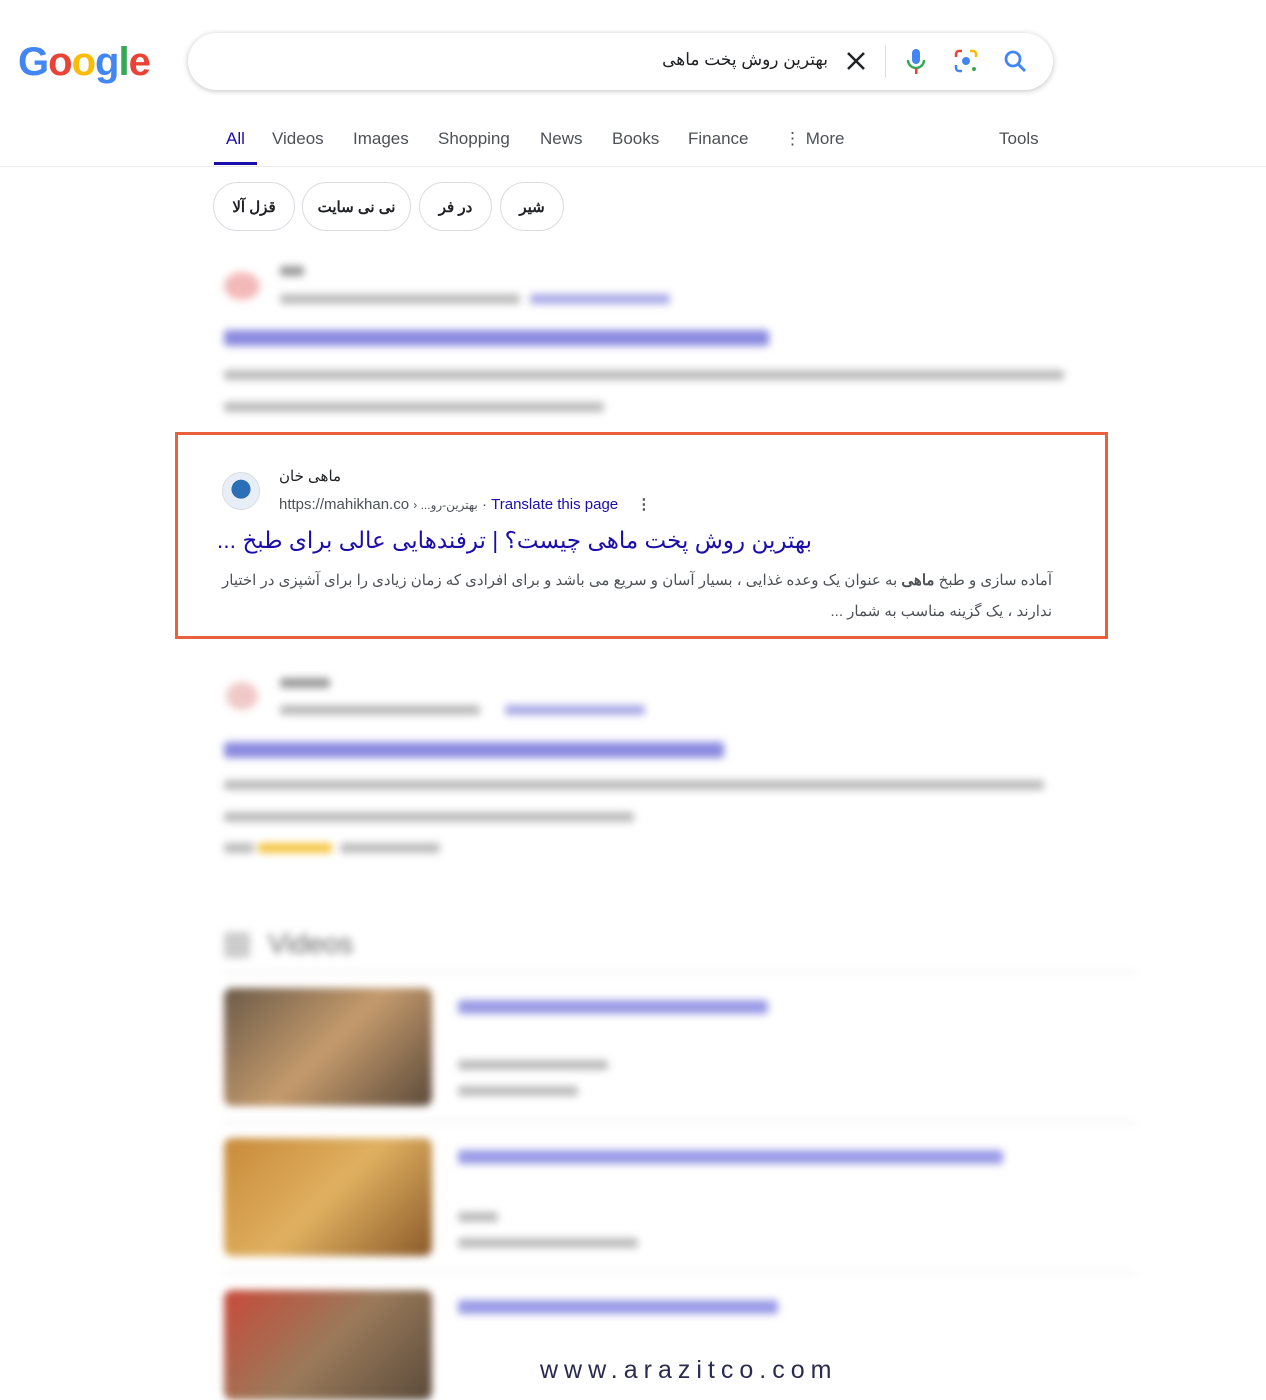 Image resolution: width=1266 pixels, height=1400 pixels. I want to click on tab-shopping: Shopping, so click(474, 139).